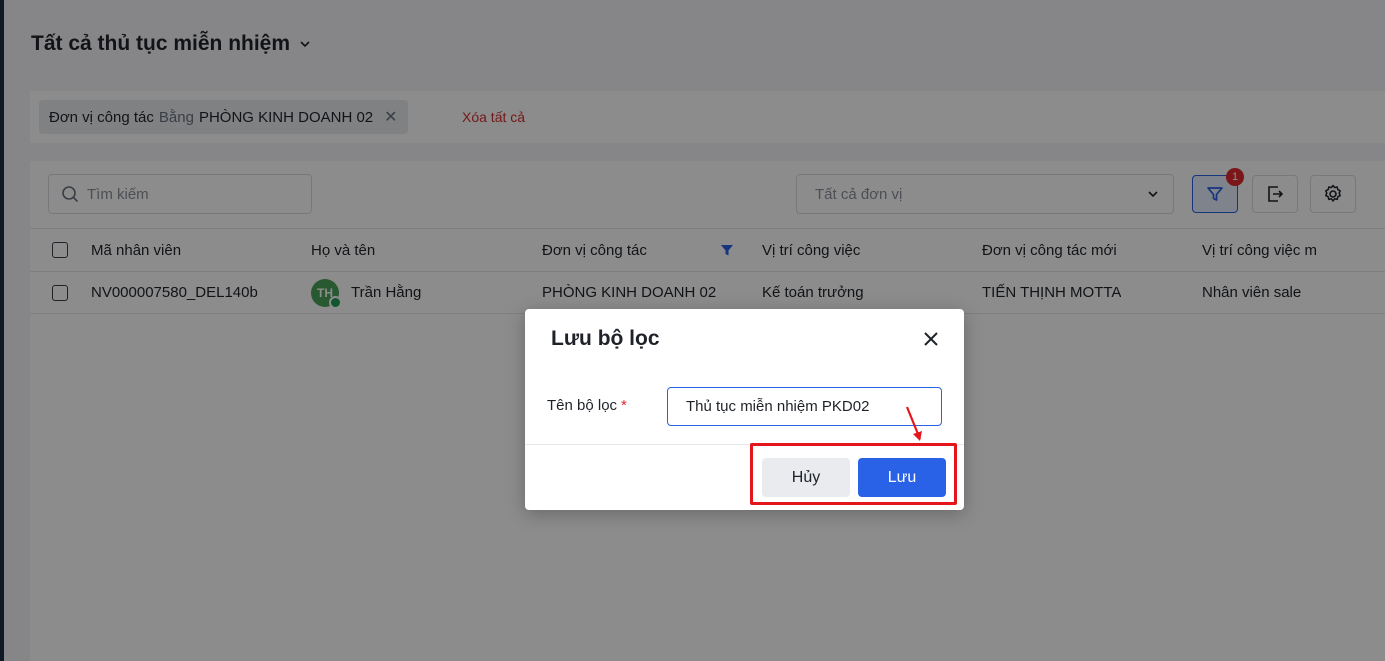  Describe the element at coordinates (582, 405) in the screenshot. I see `filter-name-label-text: Tên bộ lọc` at that location.